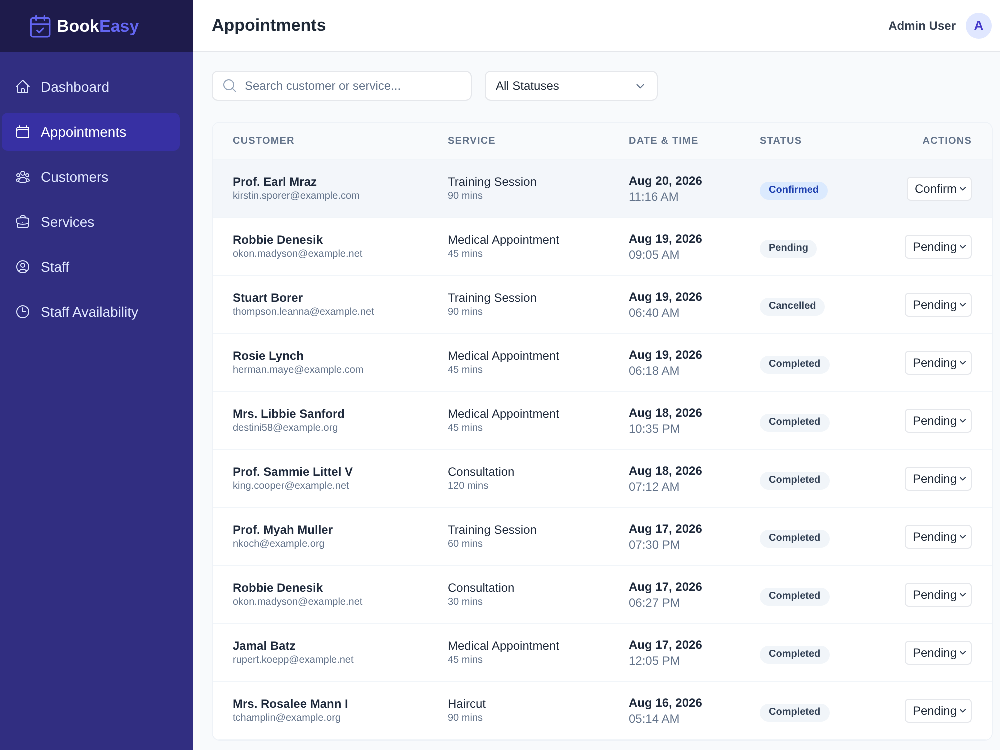 This screenshot has width=1000, height=750. I want to click on column-header: STATUS, so click(782, 141).